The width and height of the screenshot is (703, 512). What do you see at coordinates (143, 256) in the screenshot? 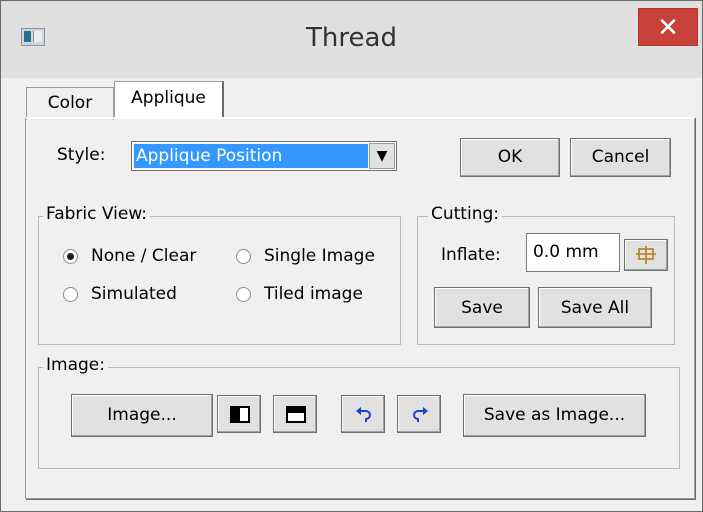
I see `option-none-clear-label: None / Clear` at bounding box center [143, 256].